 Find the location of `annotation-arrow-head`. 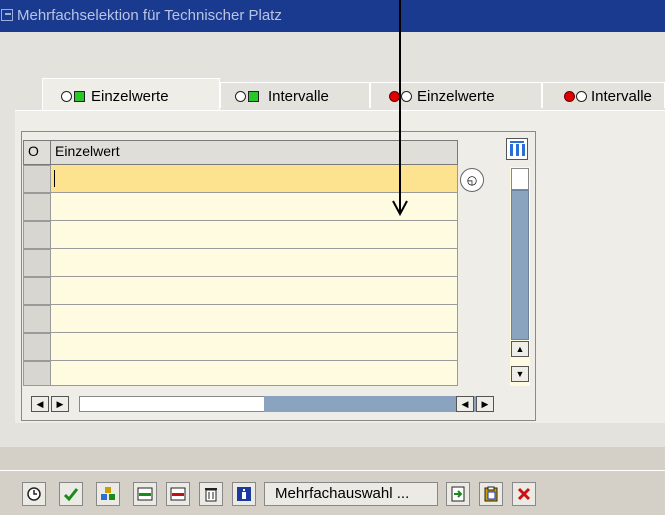

annotation-arrow-head is located at coordinates (400, 208).